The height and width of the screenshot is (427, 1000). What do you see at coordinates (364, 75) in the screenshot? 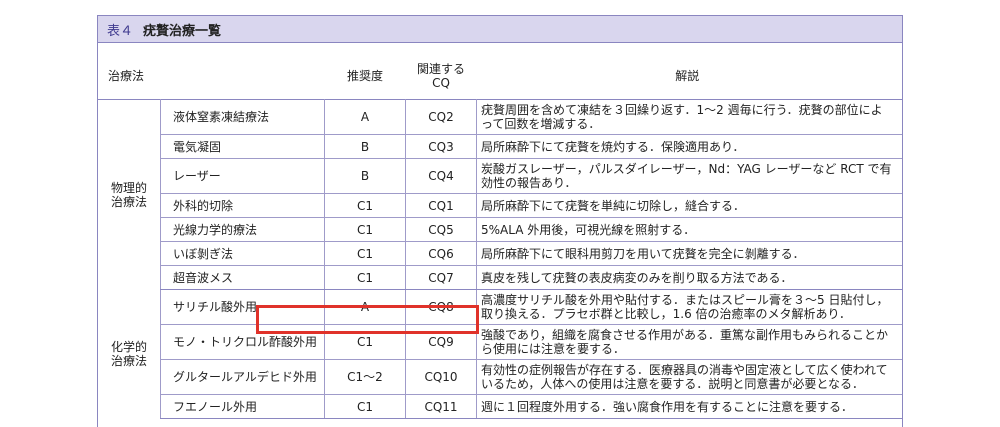
I see `header-grade: 推奨度` at bounding box center [364, 75].